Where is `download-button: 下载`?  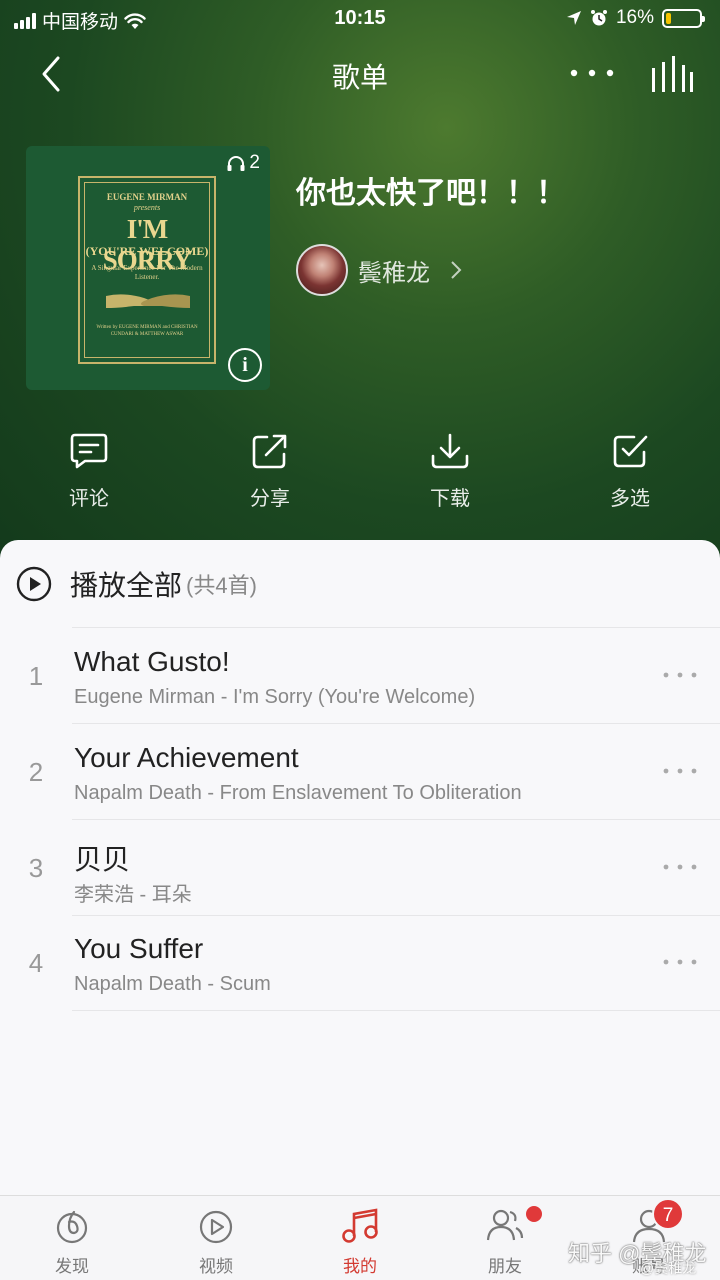
download-button: 下载 is located at coordinates (450, 471).